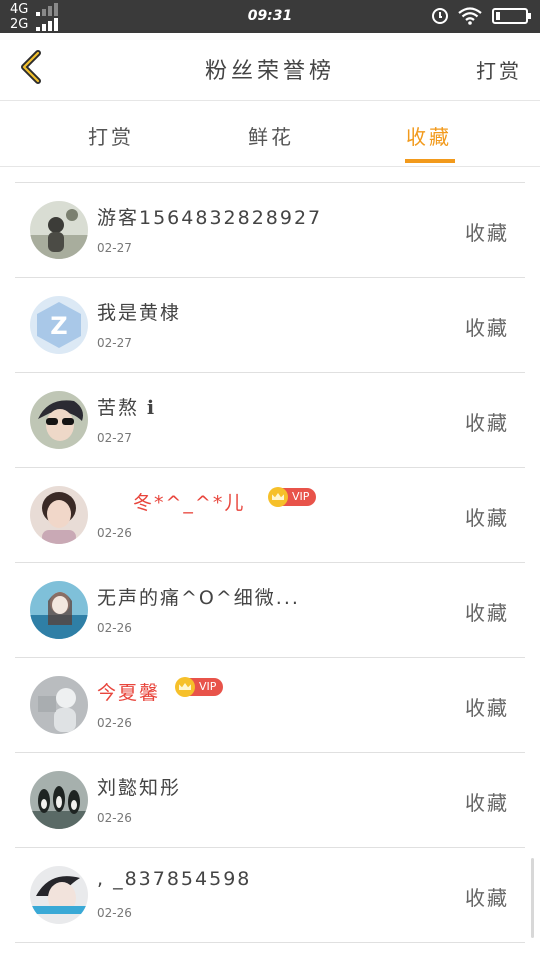 This screenshot has height=960, width=540. What do you see at coordinates (270, 420) in the screenshot?
I see `list-item: 苦熬 ℹ 02-27 收藏` at bounding box center [270, 420].